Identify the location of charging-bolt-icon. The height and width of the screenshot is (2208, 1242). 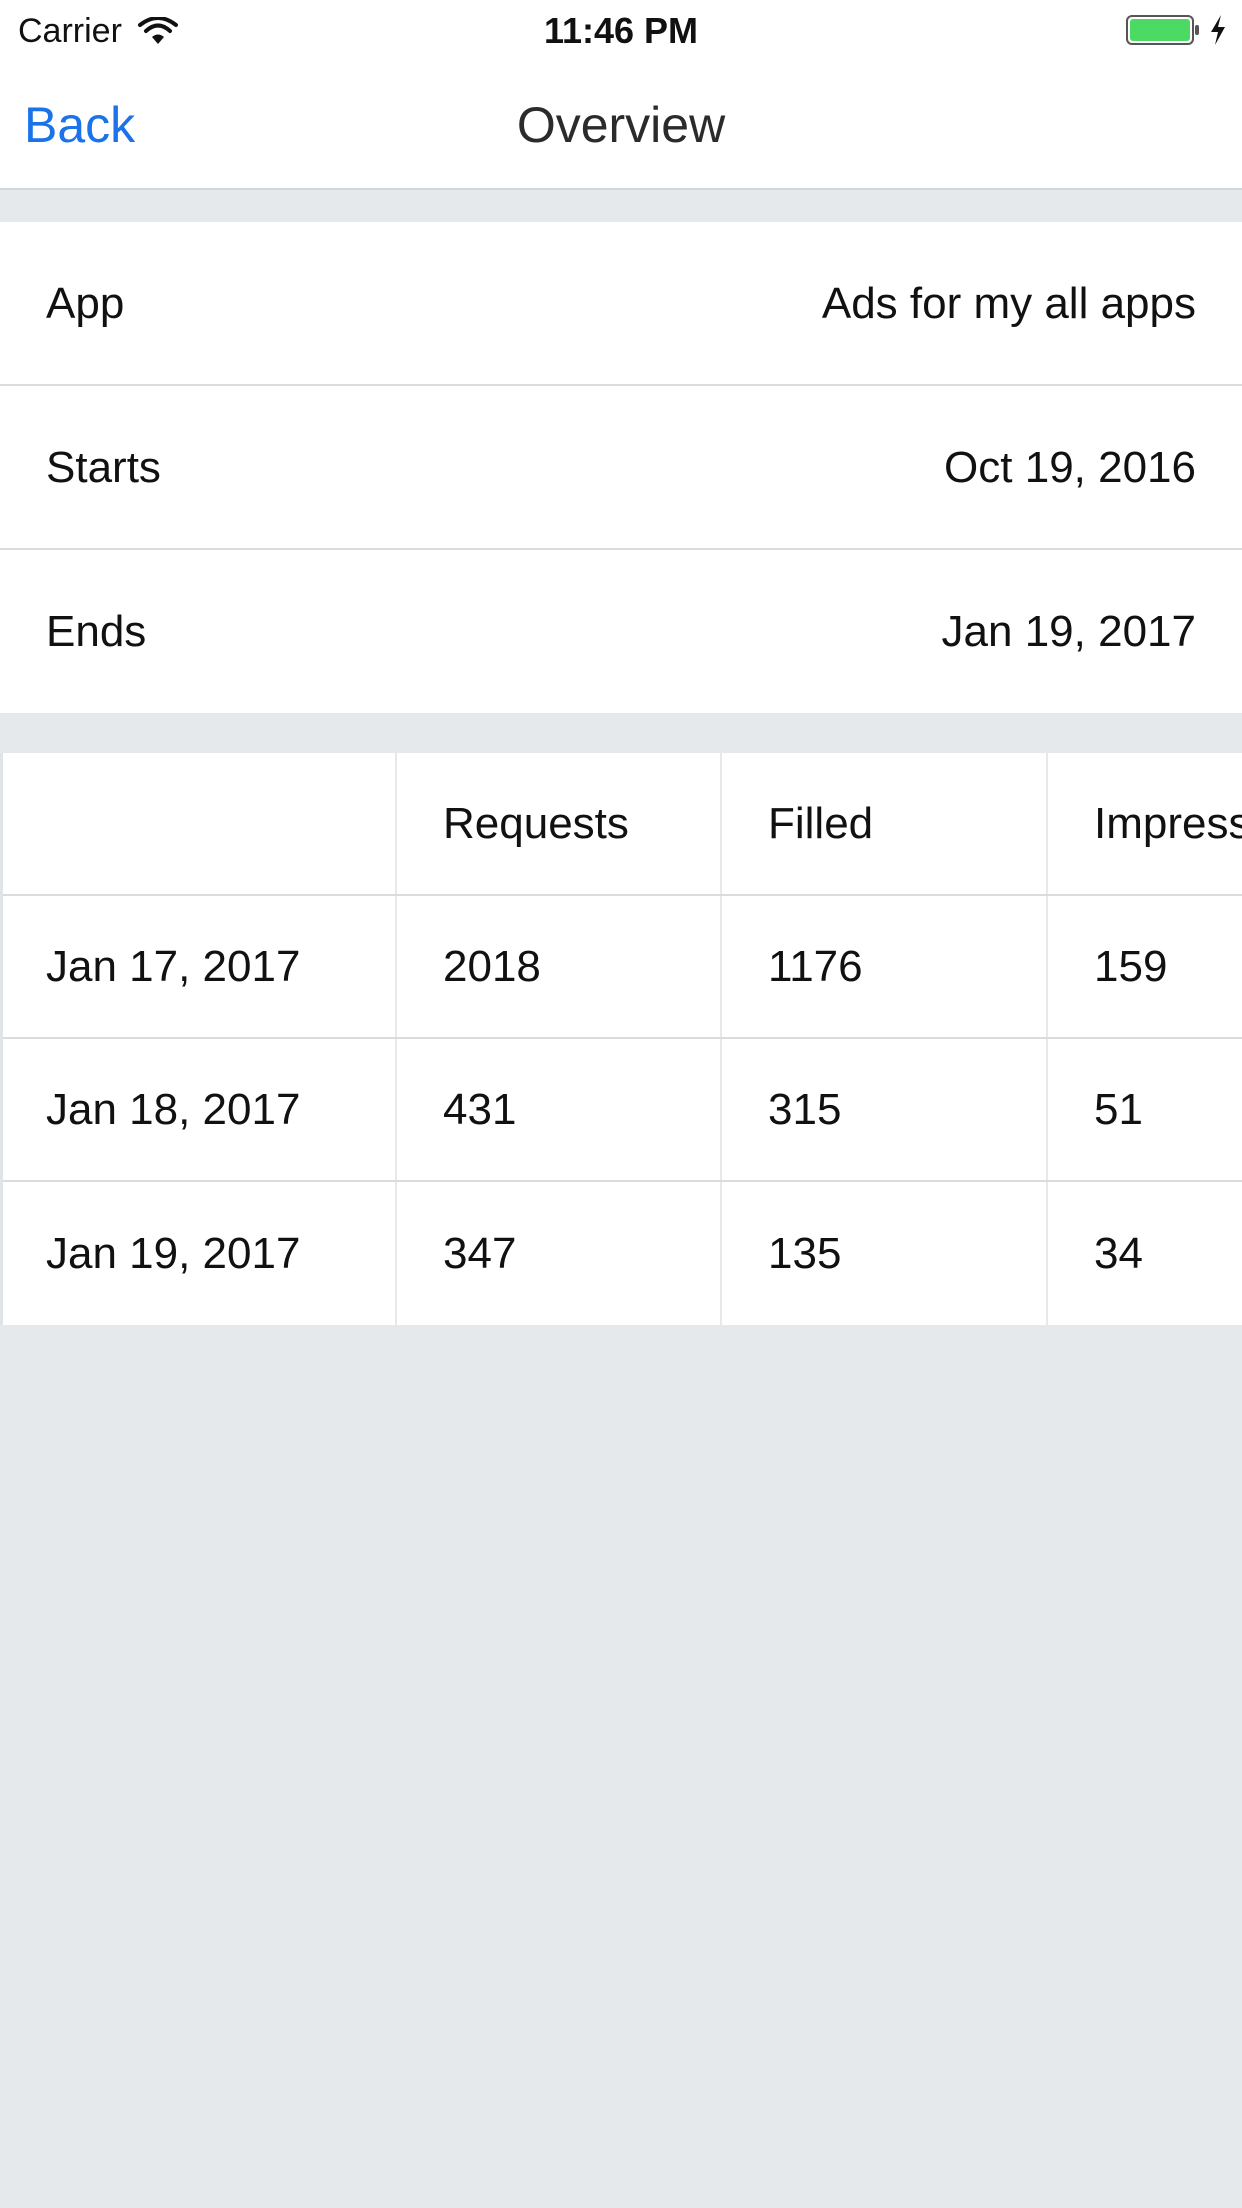
(1218, 30).